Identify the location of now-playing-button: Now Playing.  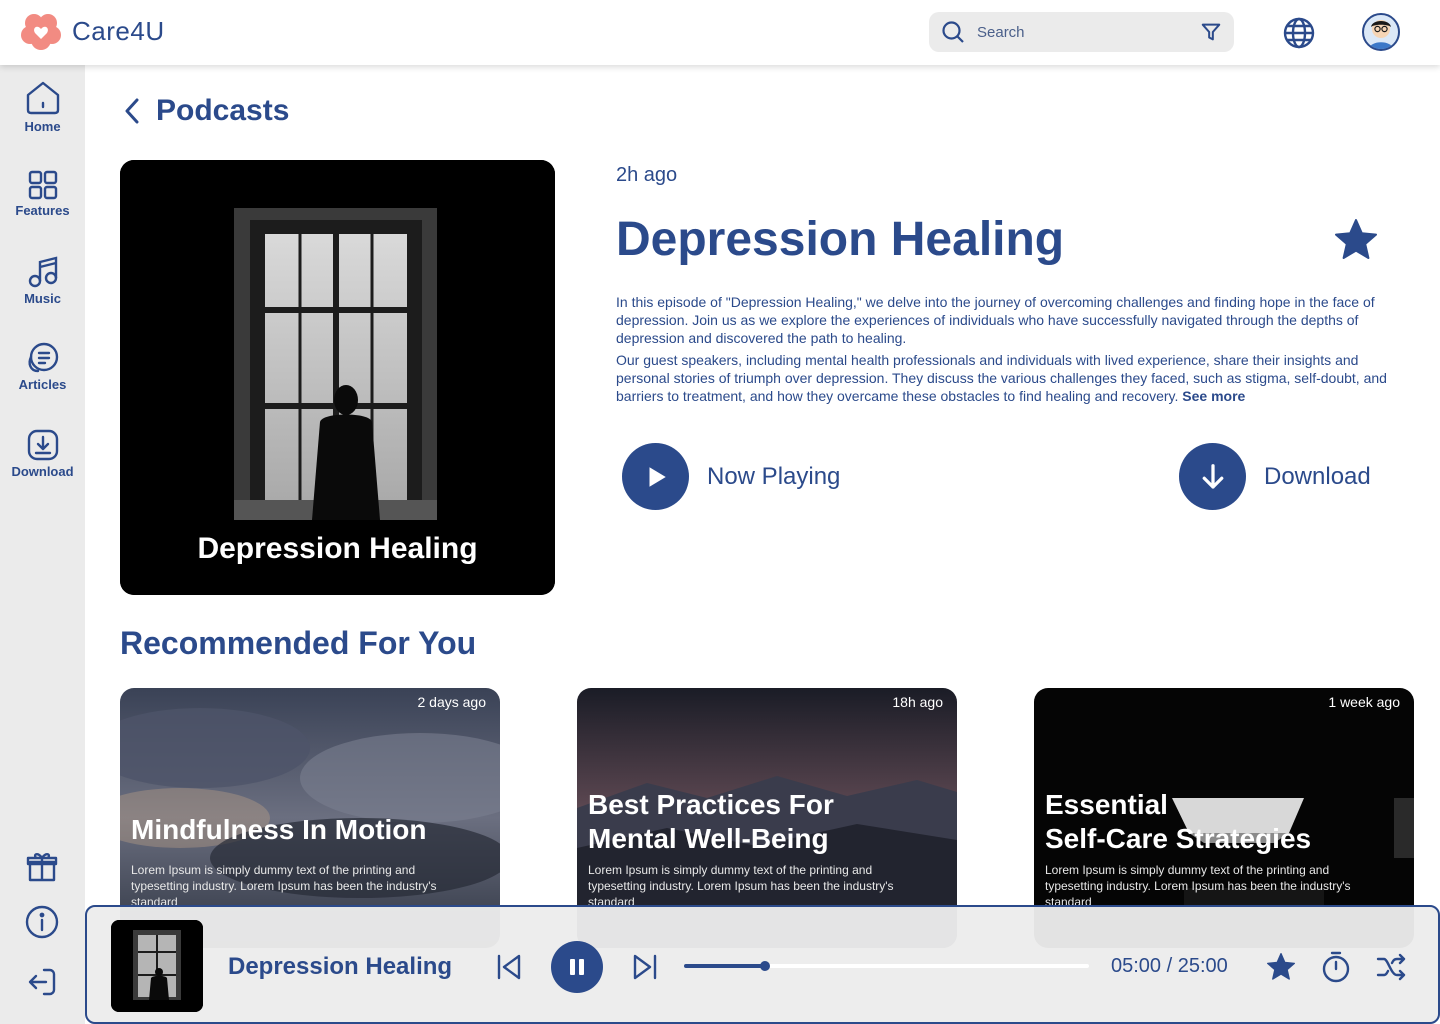
(731, 476).